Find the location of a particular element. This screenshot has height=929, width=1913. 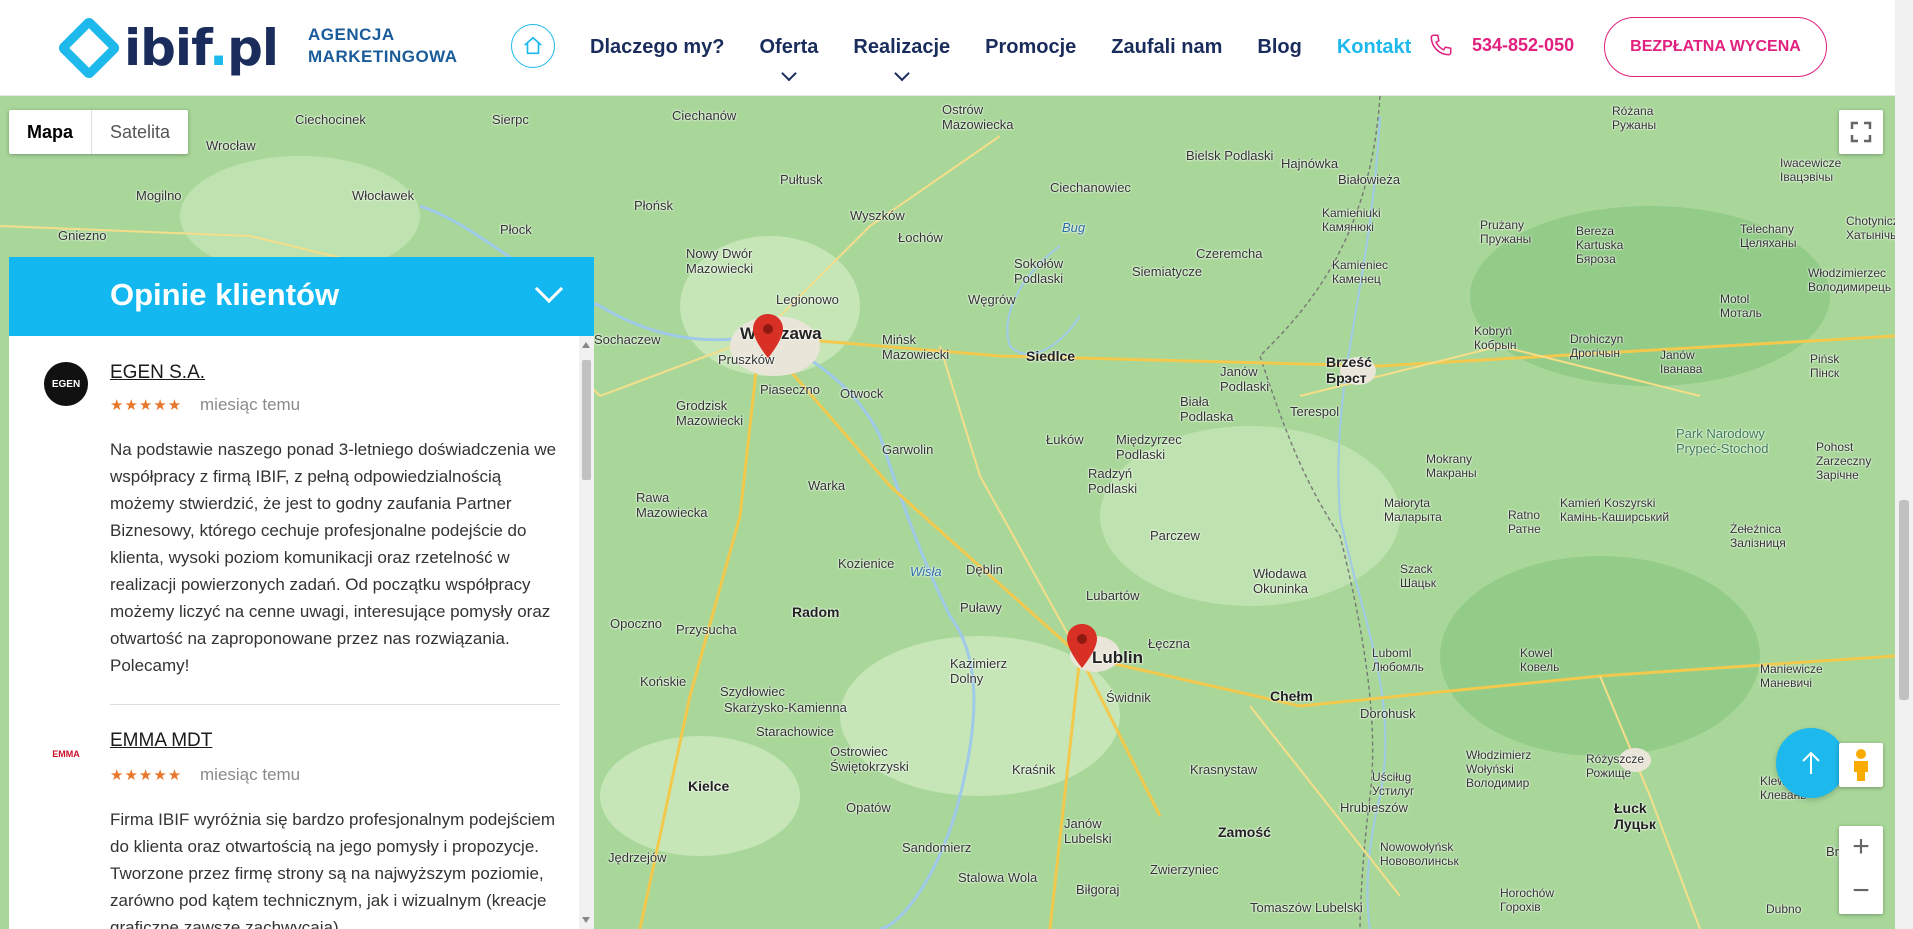

nav-item-realizacje: Realizacje is located at coordinates (901, 48).